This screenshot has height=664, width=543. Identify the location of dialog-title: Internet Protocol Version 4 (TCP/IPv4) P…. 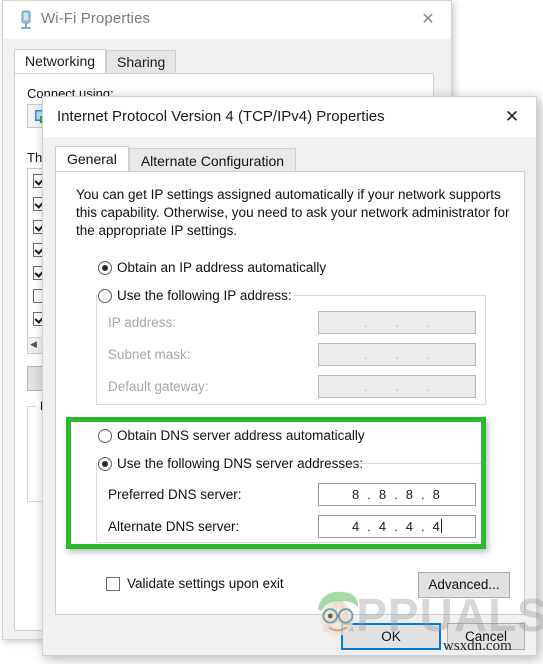
(221, 116).